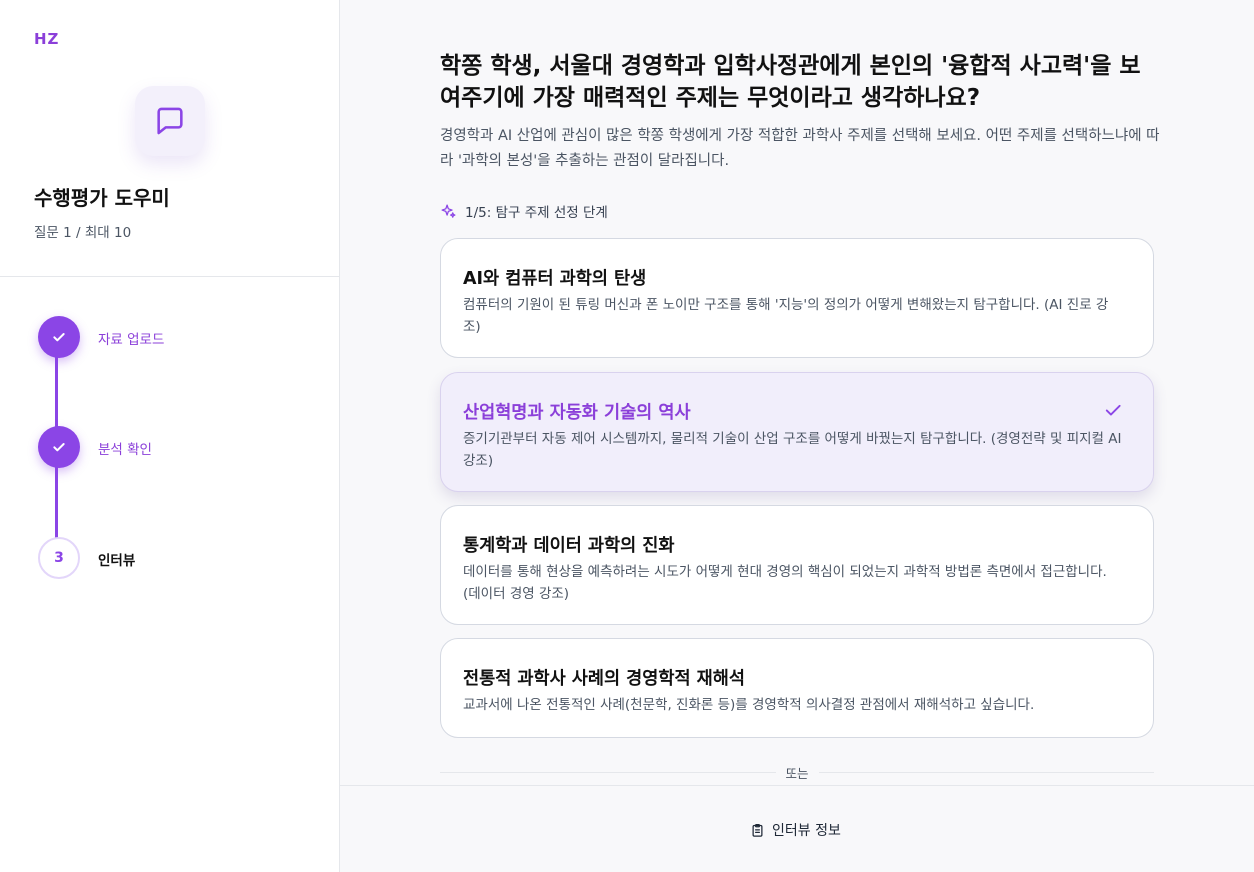 The width and height of the screenshot is (1254, 872). I want to click on interview-info-button: 인터뷰 정보, so click(795, 830).